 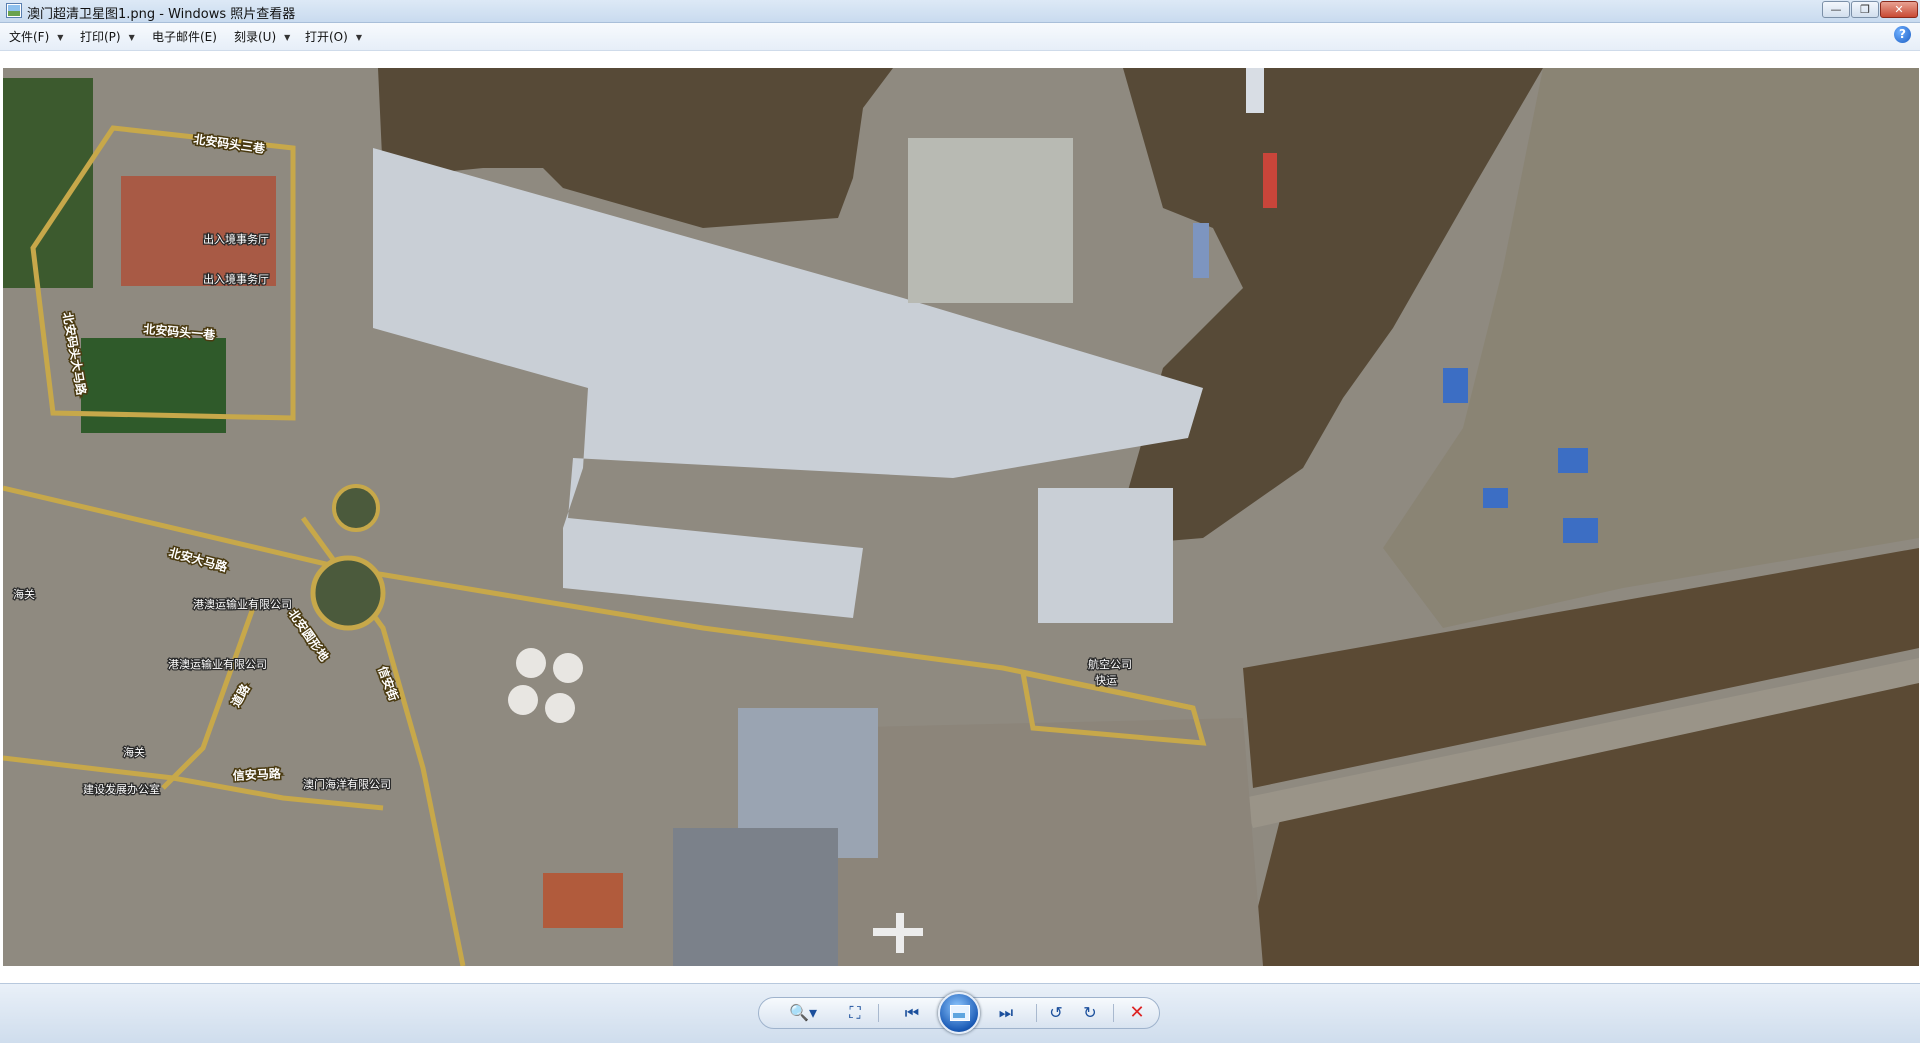 I want to click on road-label: 信安马路, so click(x=257, y=774).